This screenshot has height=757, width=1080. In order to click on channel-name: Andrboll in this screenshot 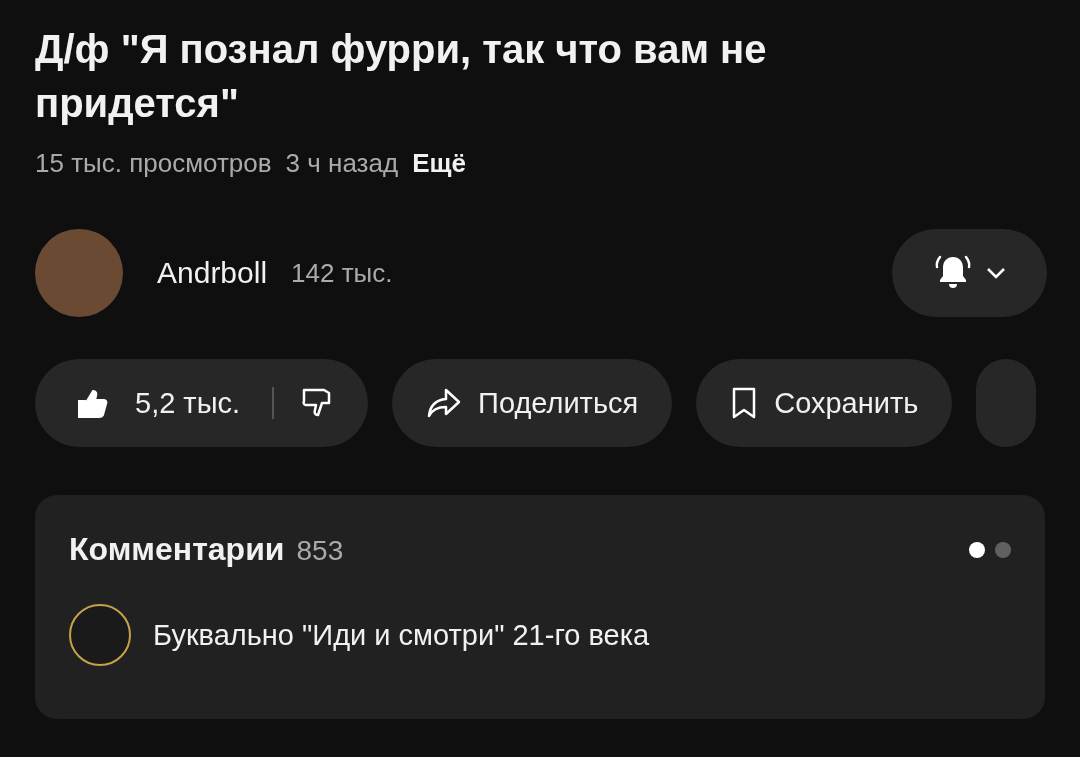, I will do `click(212, 273)`.